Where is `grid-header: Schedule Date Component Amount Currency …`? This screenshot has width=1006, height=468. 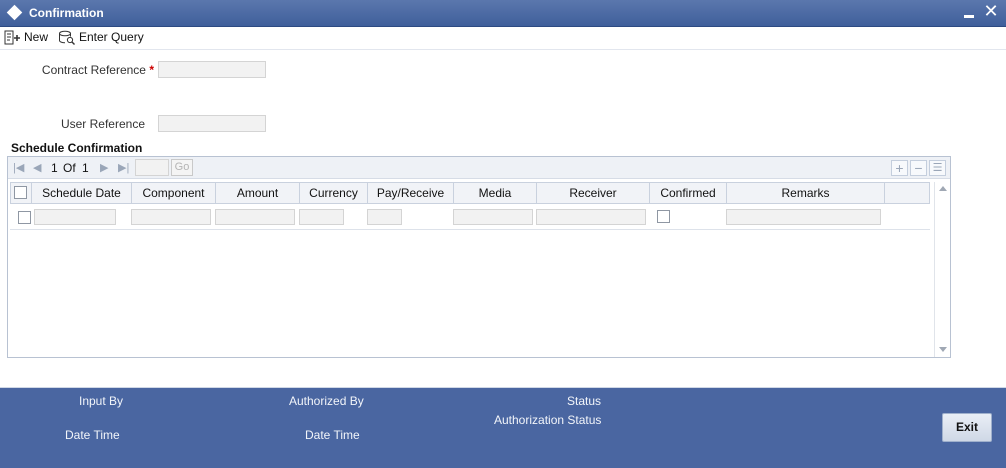
grid-header: Schedule Date Component Amount Currency … is located at coordinates (470, 193).